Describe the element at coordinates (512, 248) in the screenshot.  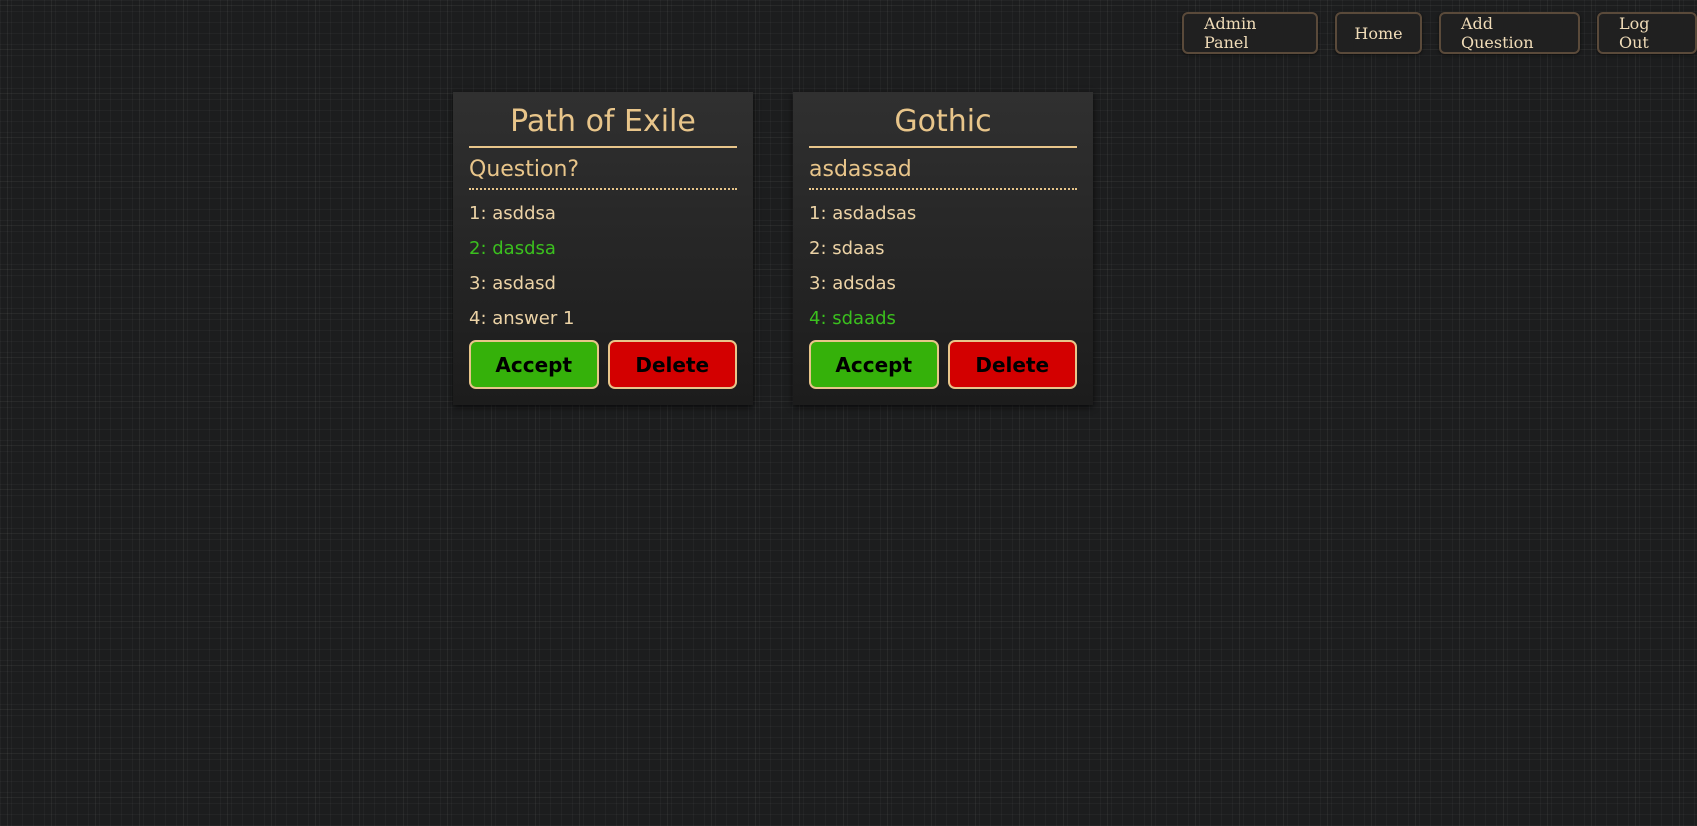
I see `answer-item-correct: 2: dasdsa` at that location.